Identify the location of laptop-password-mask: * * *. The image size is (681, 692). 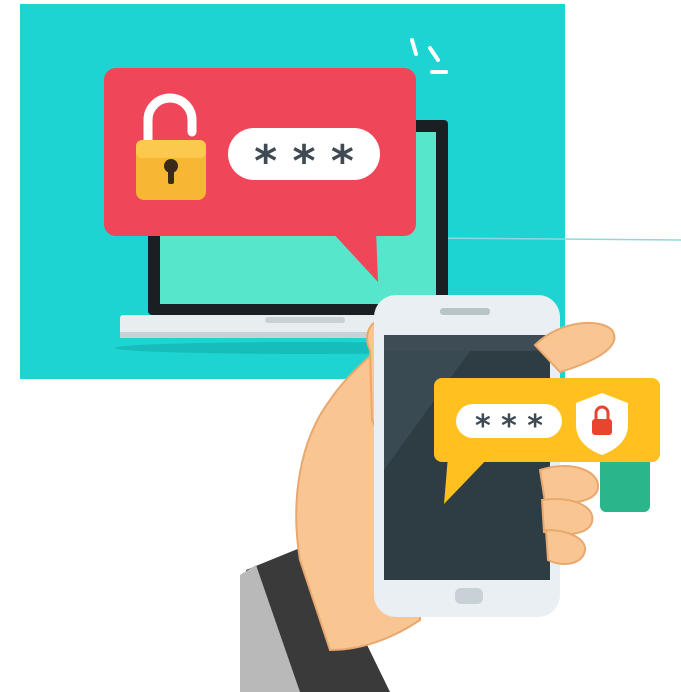
(304, 161).